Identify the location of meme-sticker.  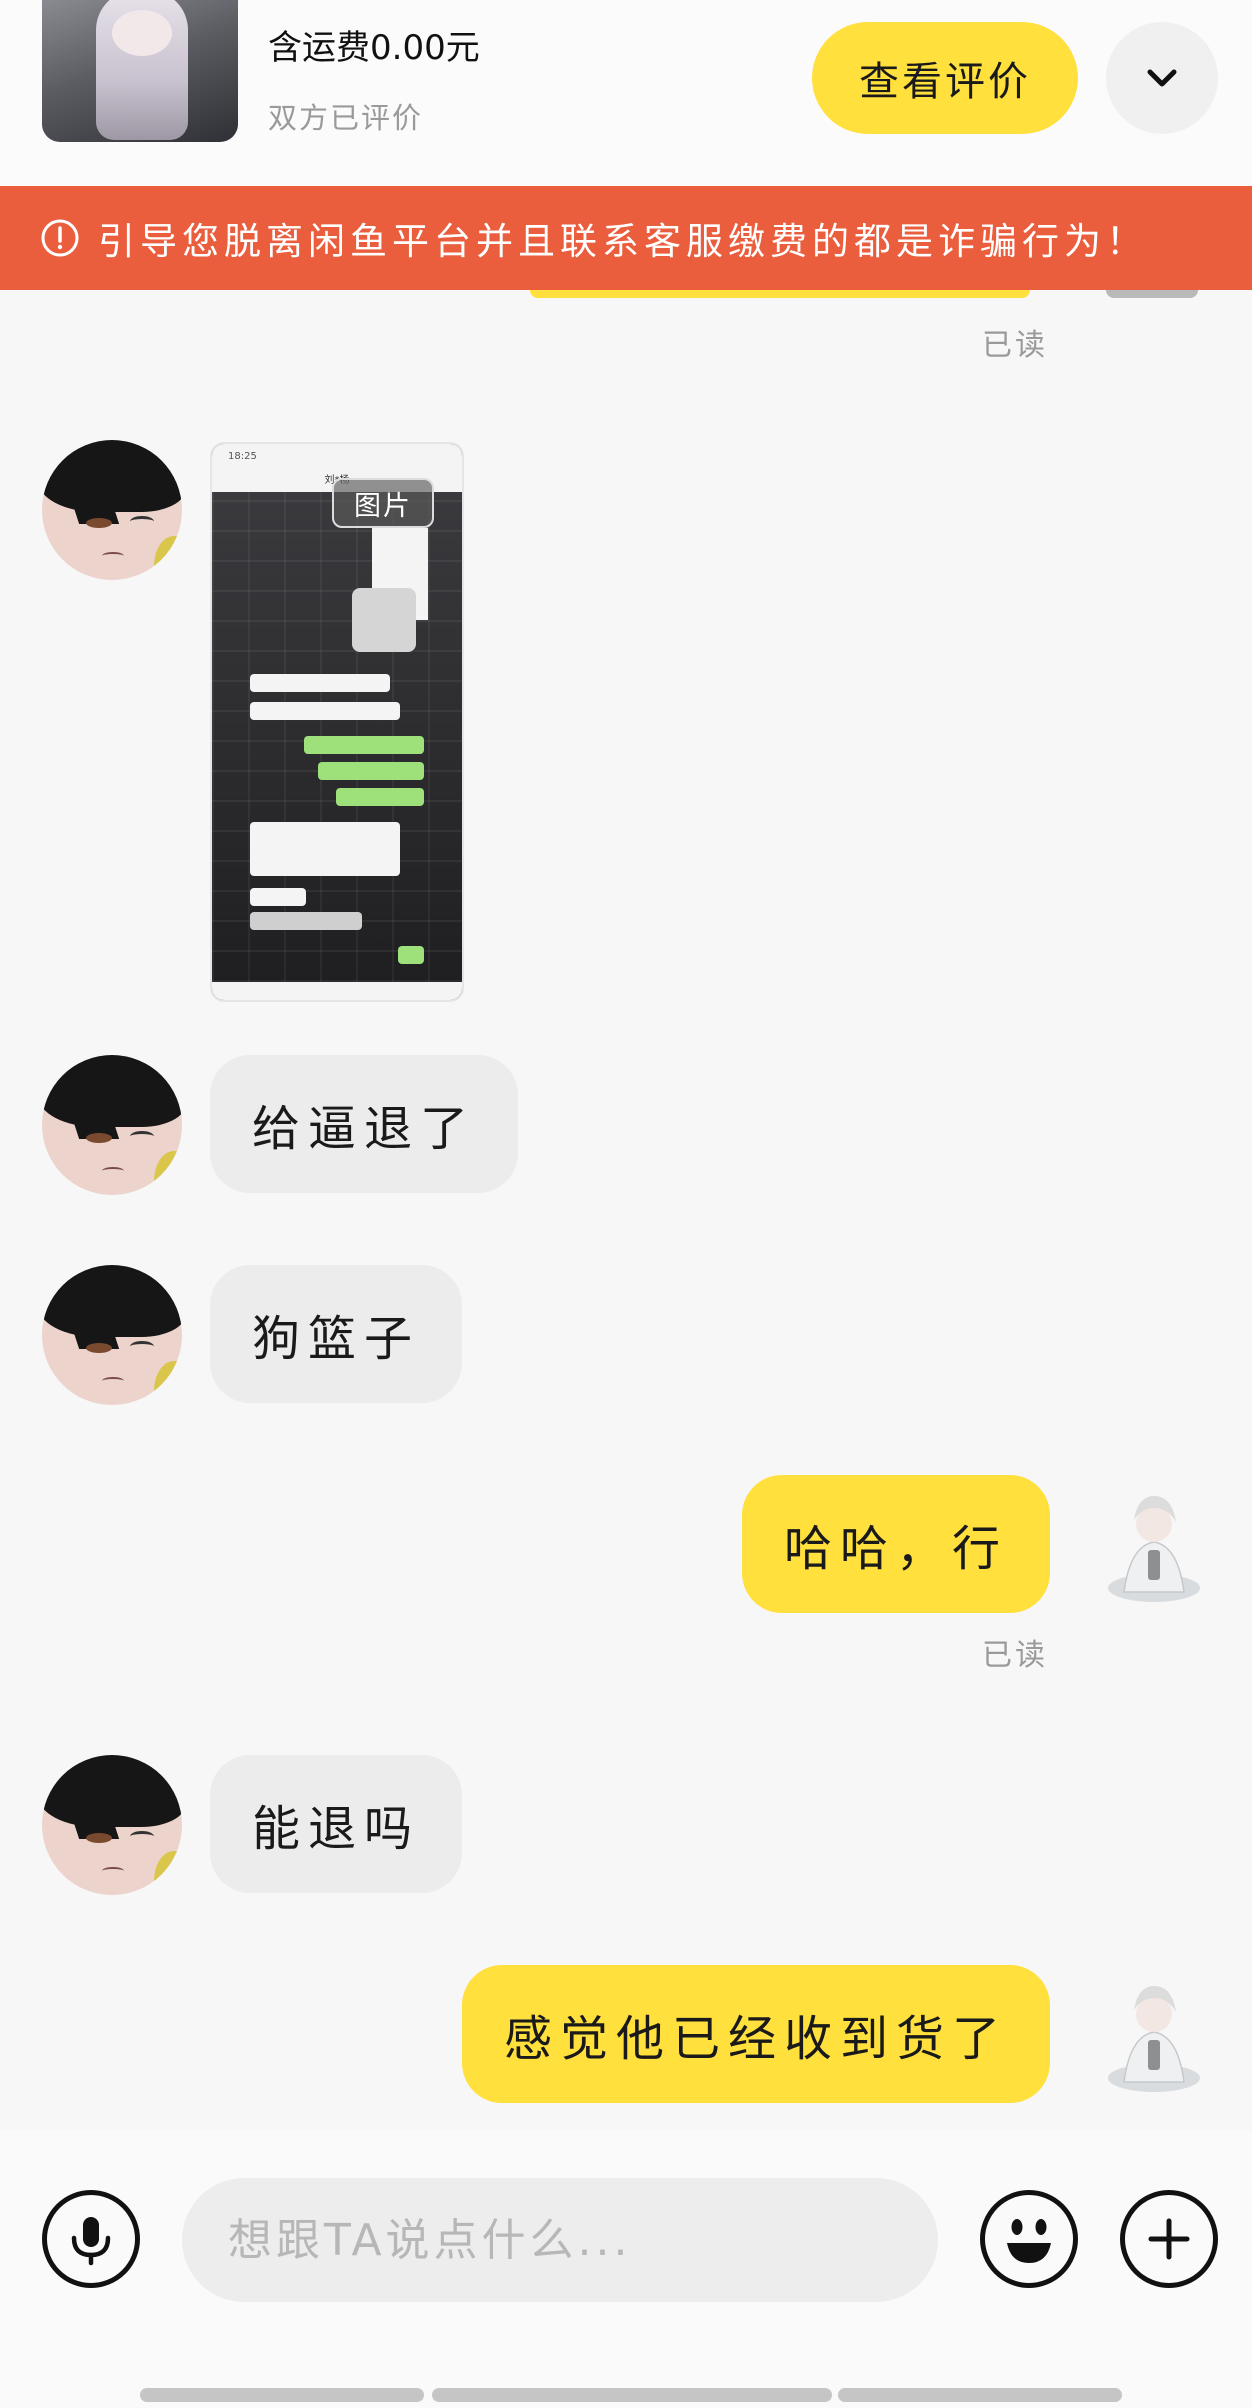
(384, 620).